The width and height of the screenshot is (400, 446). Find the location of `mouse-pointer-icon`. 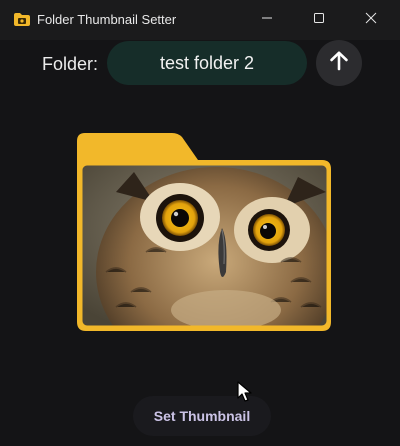

mouse-pointer-icon is located at coordinates (245, 392).